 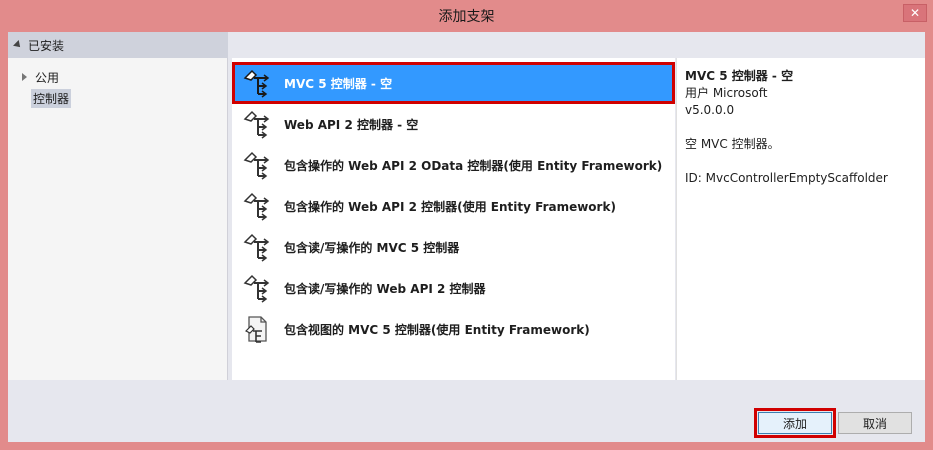 I want to click on details-author: 用户 Microsoft, so click(x=726, y=93).